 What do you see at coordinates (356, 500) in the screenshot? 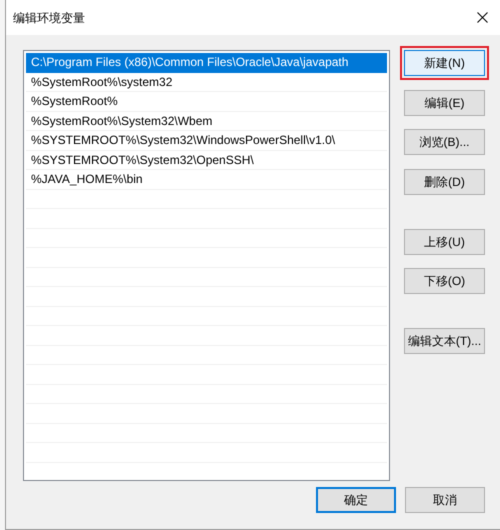
I see `dialog-button: 确定` at bounding box center [356, 500].